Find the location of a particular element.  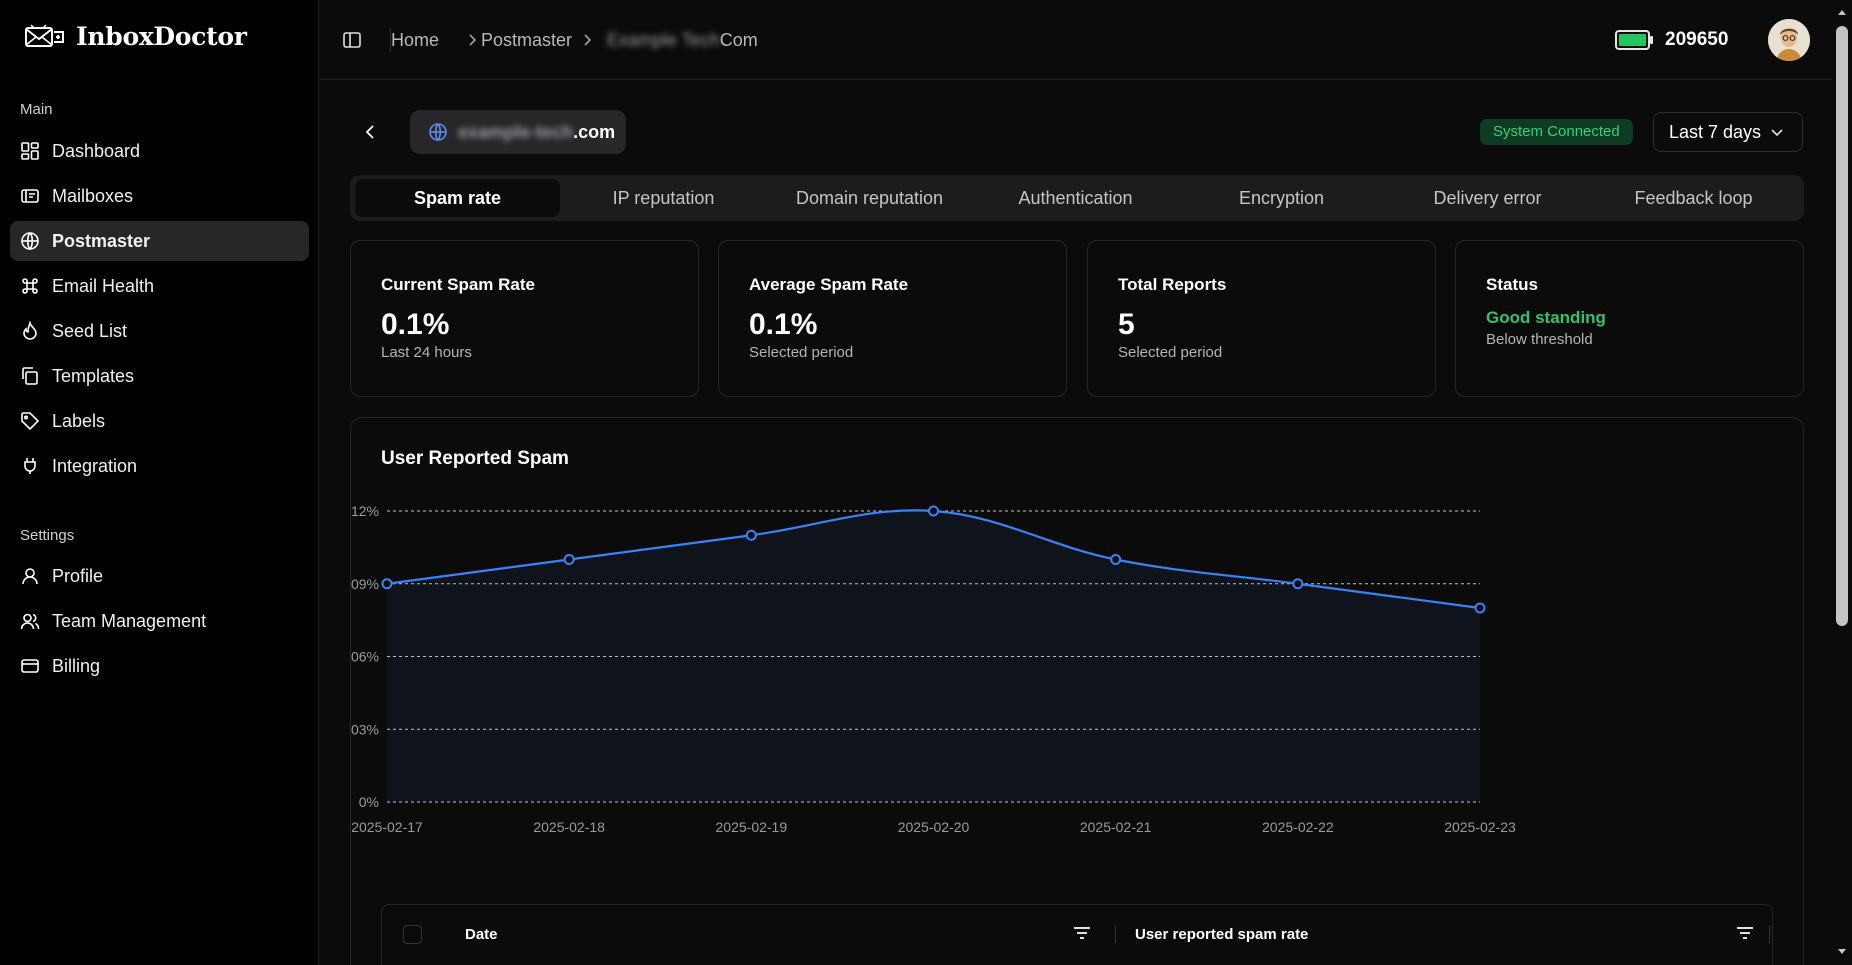

domain-selector: example-tech.com is located at coordinates (518, 132).